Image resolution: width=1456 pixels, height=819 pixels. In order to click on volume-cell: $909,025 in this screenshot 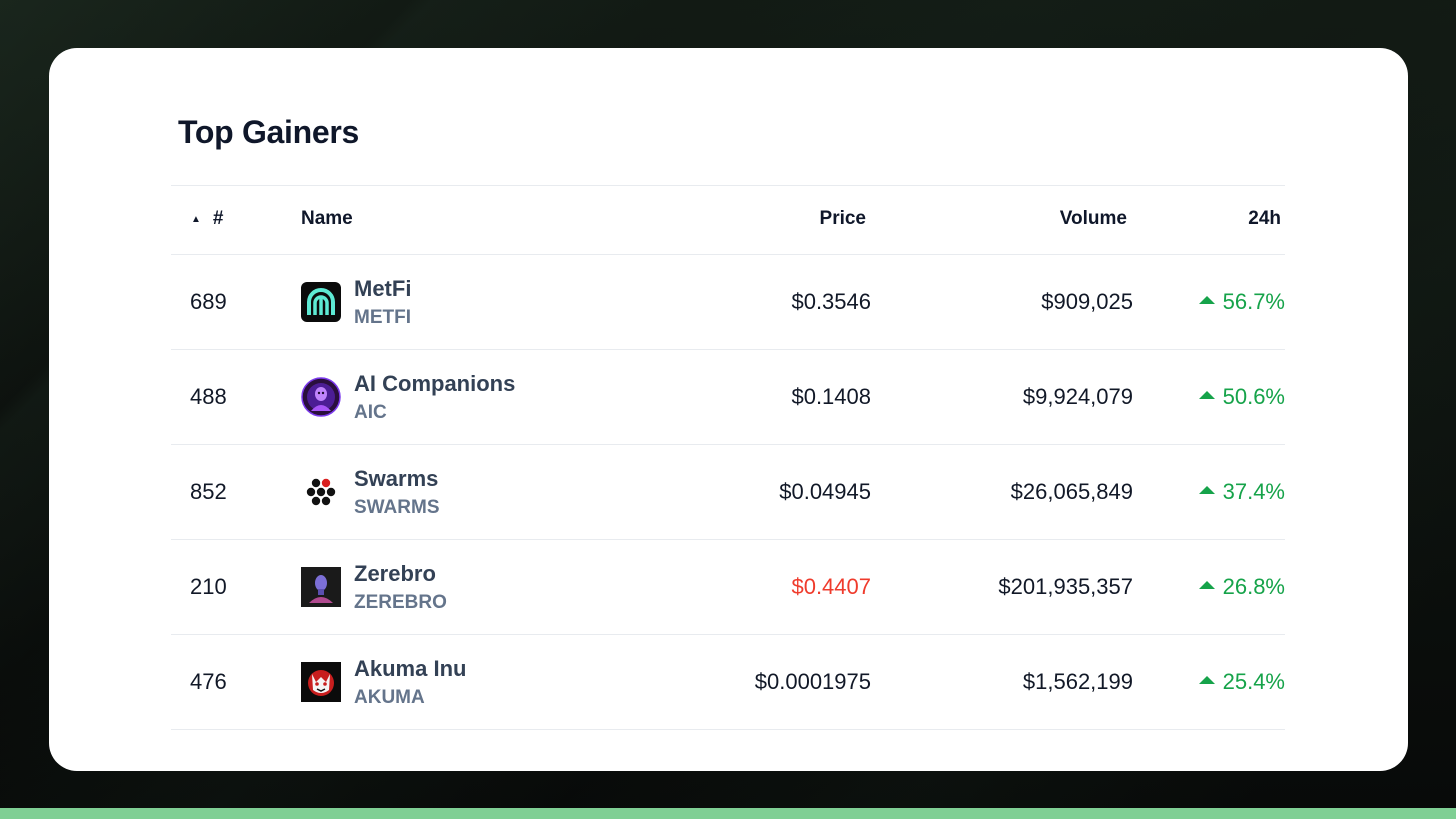, I will do `click(1087, 301)`.